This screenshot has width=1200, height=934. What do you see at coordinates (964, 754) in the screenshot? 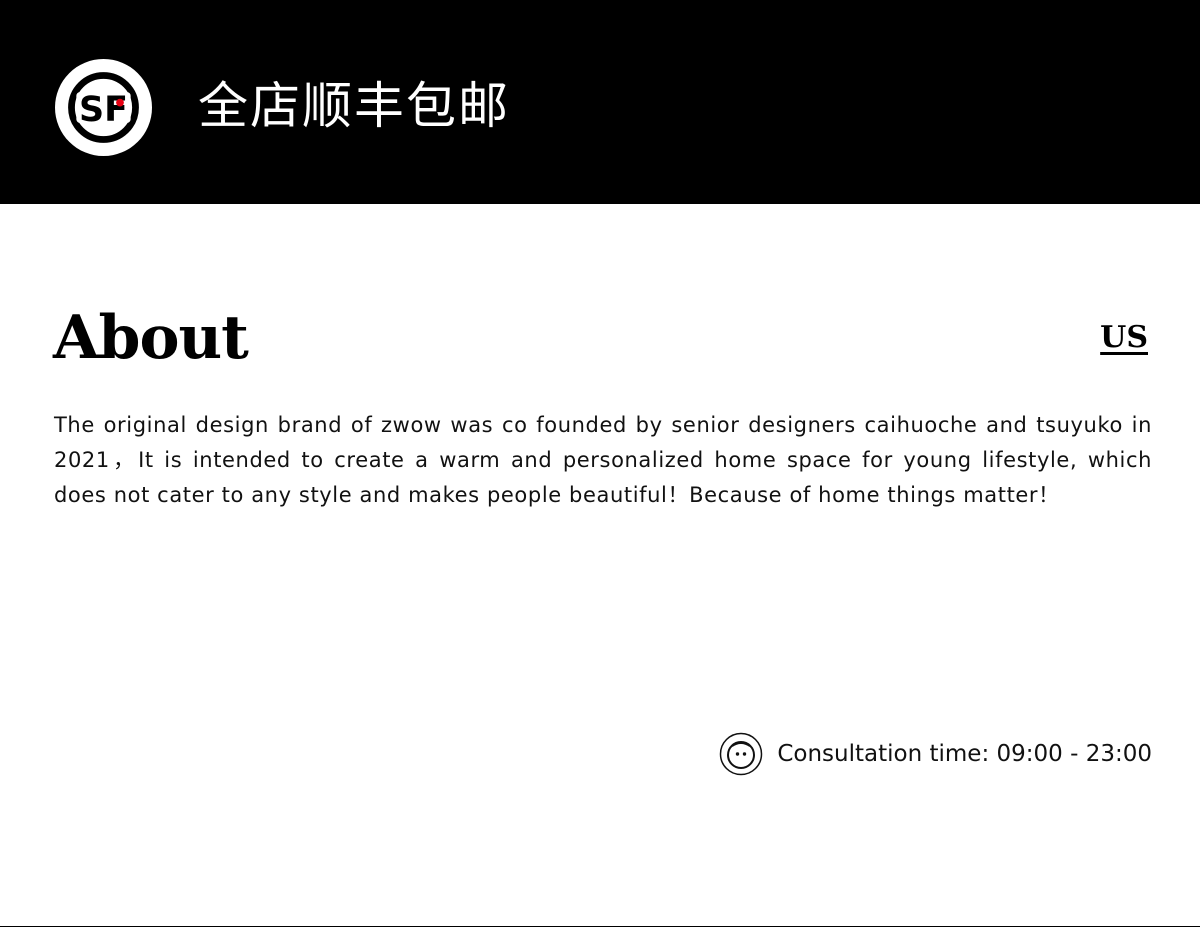
I see `consultation-time-text: Consultation time: 09:00 - 23:00` at bounding box center [964, 754].